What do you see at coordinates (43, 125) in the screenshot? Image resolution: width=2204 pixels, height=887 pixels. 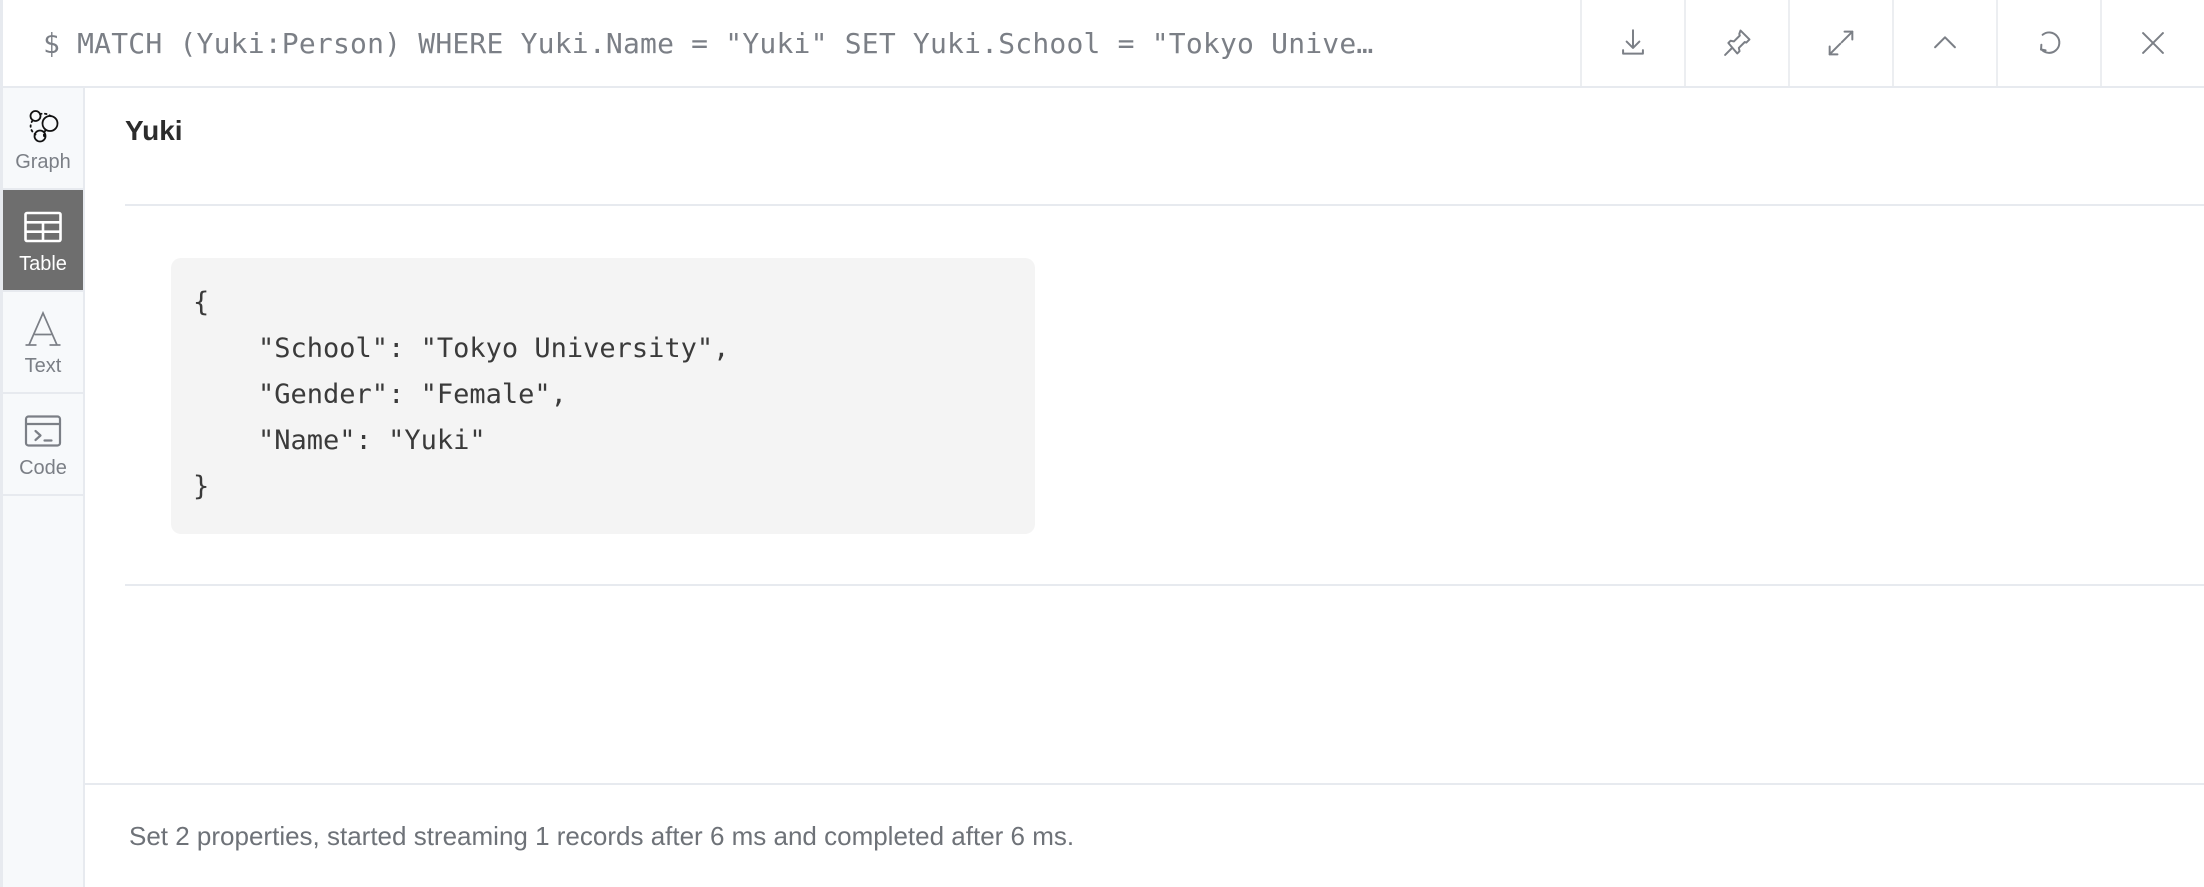 I see `graph-icon` at bounding box center [43, 125].